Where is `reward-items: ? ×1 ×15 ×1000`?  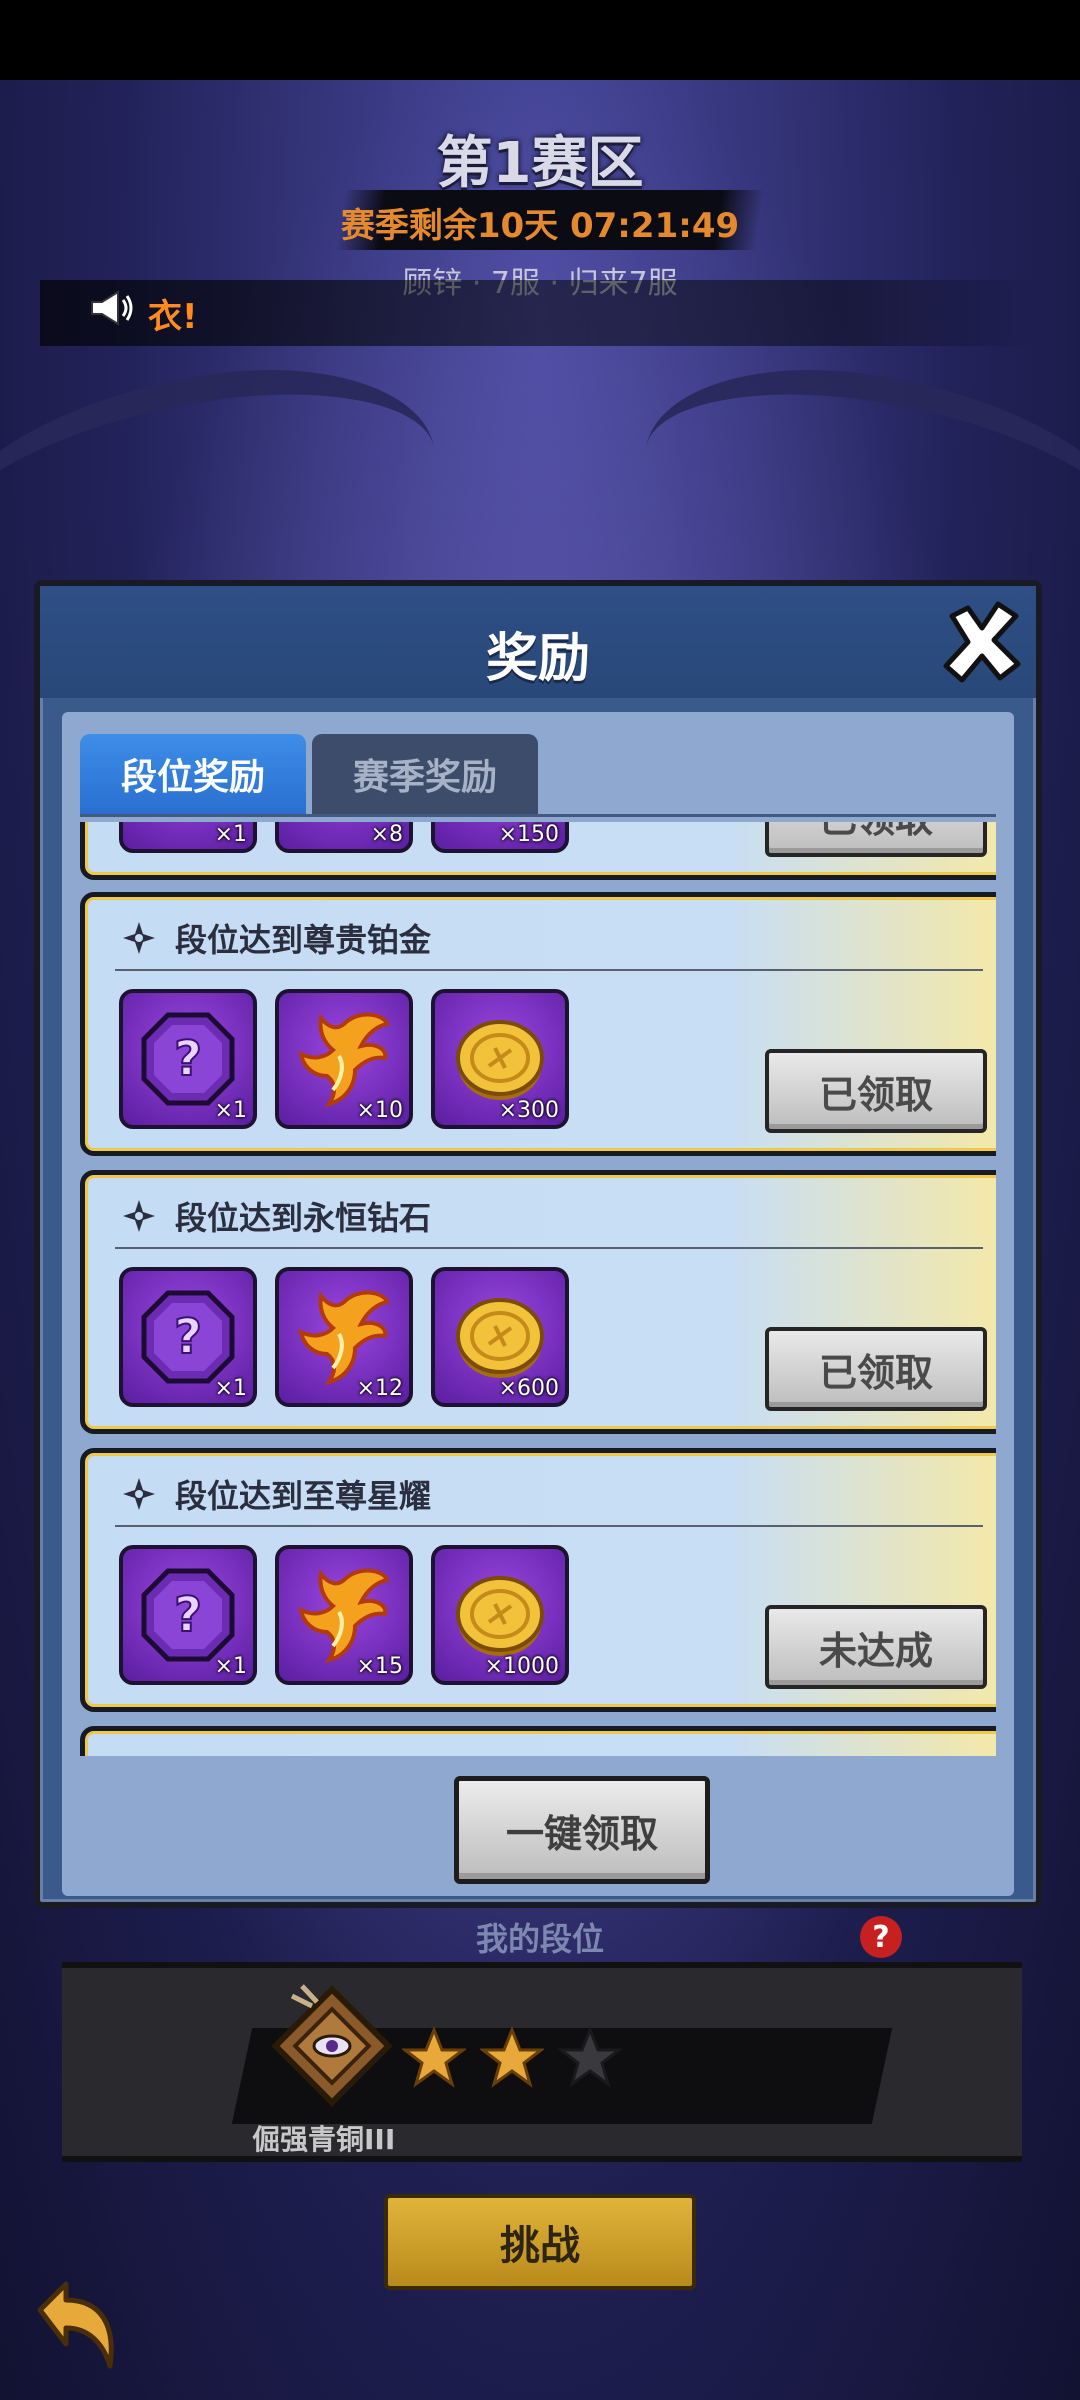 reward-items: ? ×1 ×15 ×1000 is located at coordinates (344, 1615).